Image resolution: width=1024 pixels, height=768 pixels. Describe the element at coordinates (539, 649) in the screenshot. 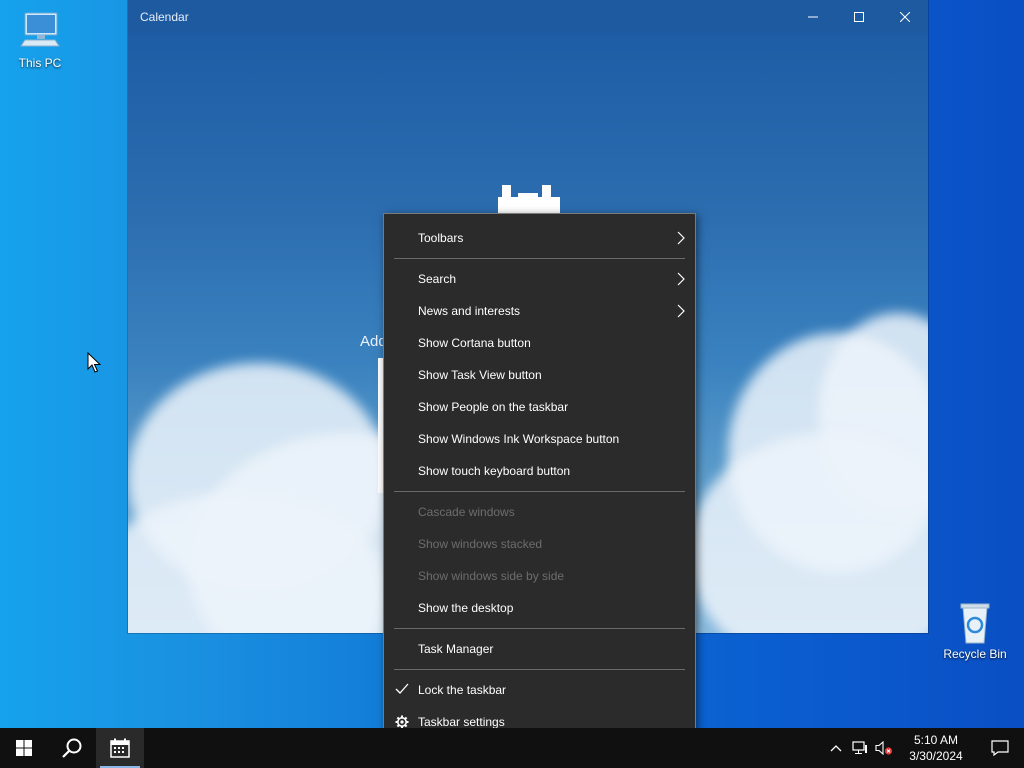

I see `menu-item-task-manager: Task Manager` at that location.